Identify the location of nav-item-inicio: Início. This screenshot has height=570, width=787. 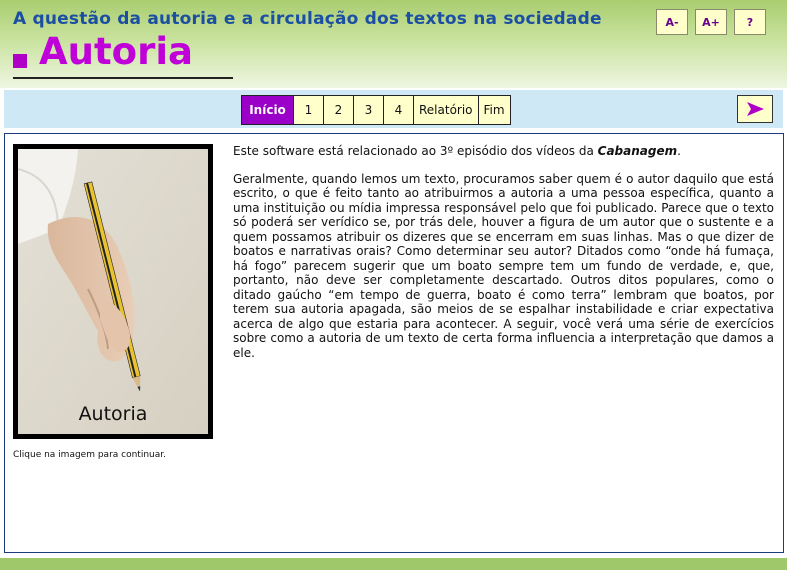
(267, 110).